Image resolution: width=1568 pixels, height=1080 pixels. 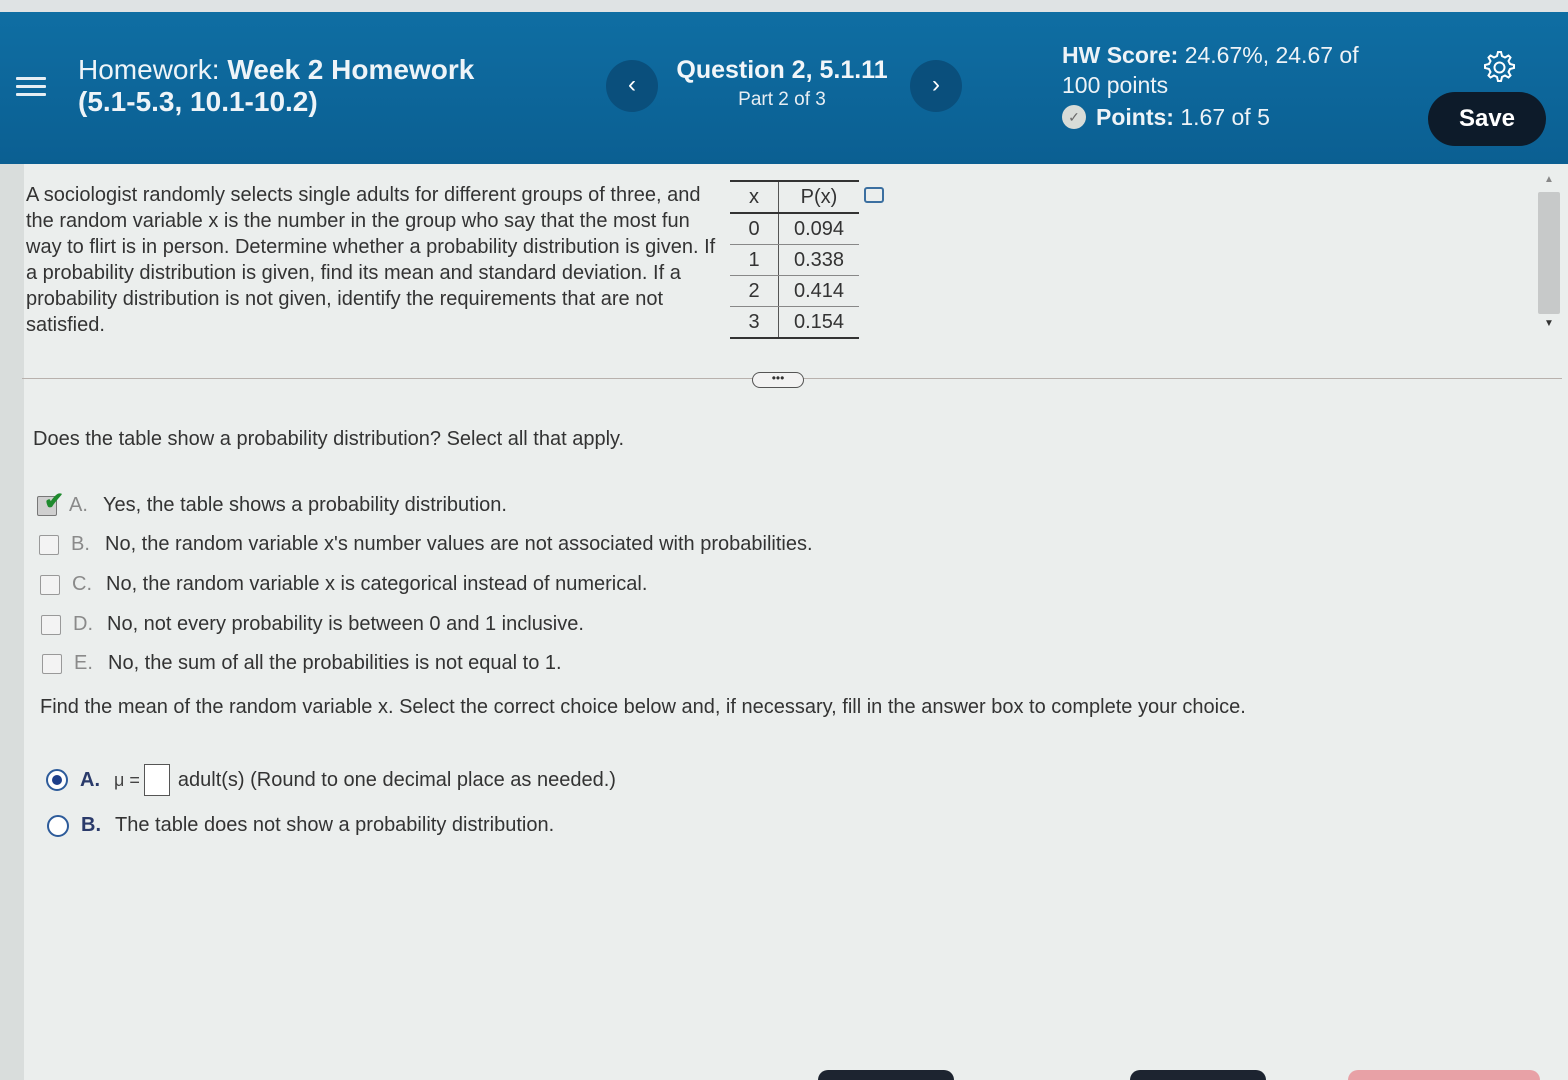 I want to click on table-cell-x: 1, so click(x=754, y=260).